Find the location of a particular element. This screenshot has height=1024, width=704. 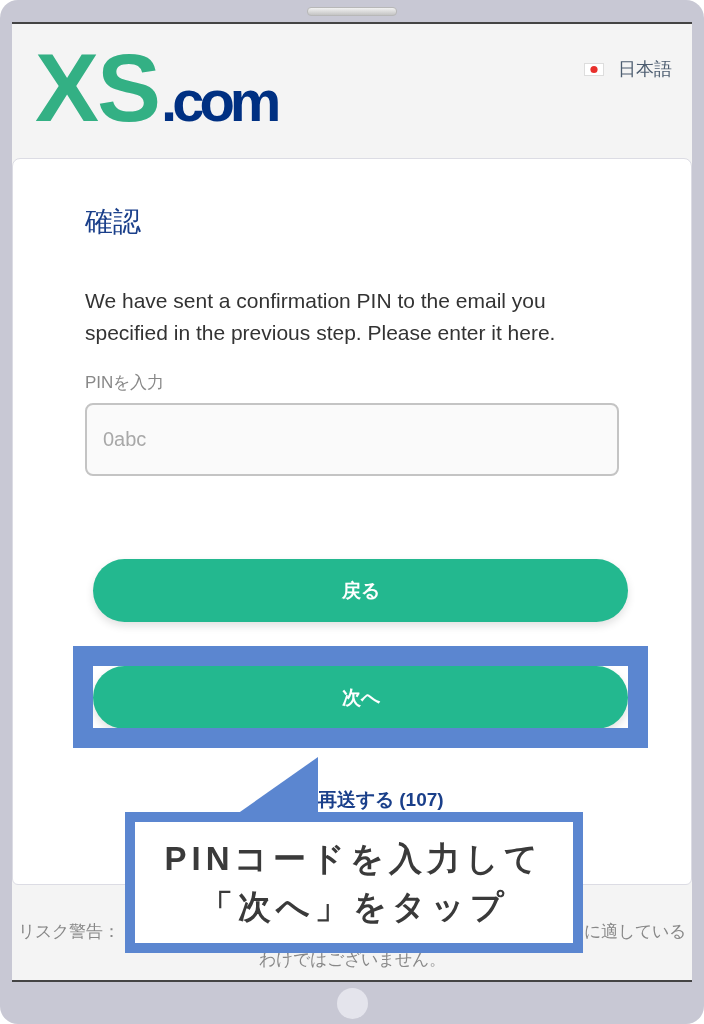

callout-text: 「次へ」をタップ is located at coordinates (354, 906).